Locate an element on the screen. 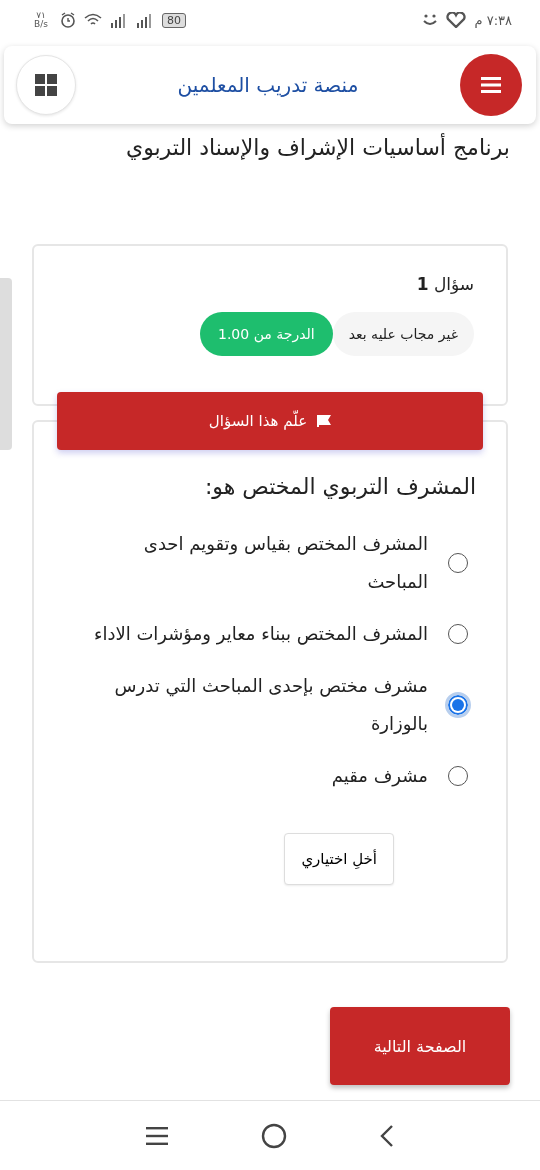 This screenshot has height=1170, width=540. apps-button is located at coordinates (46, 85).